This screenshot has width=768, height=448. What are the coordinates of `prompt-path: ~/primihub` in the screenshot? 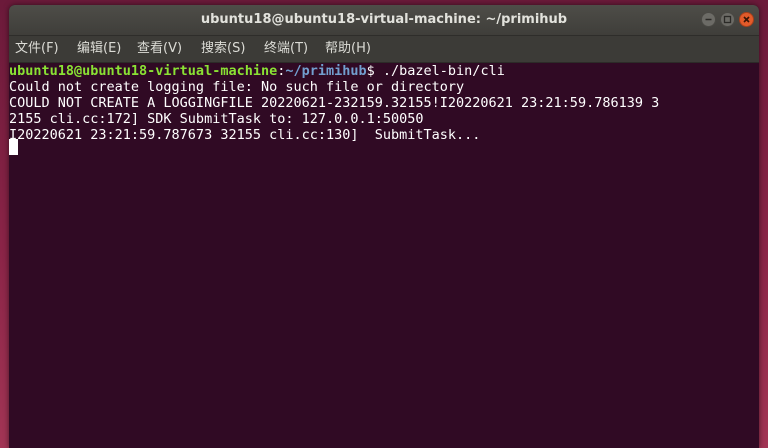 It's located at (326, 71).